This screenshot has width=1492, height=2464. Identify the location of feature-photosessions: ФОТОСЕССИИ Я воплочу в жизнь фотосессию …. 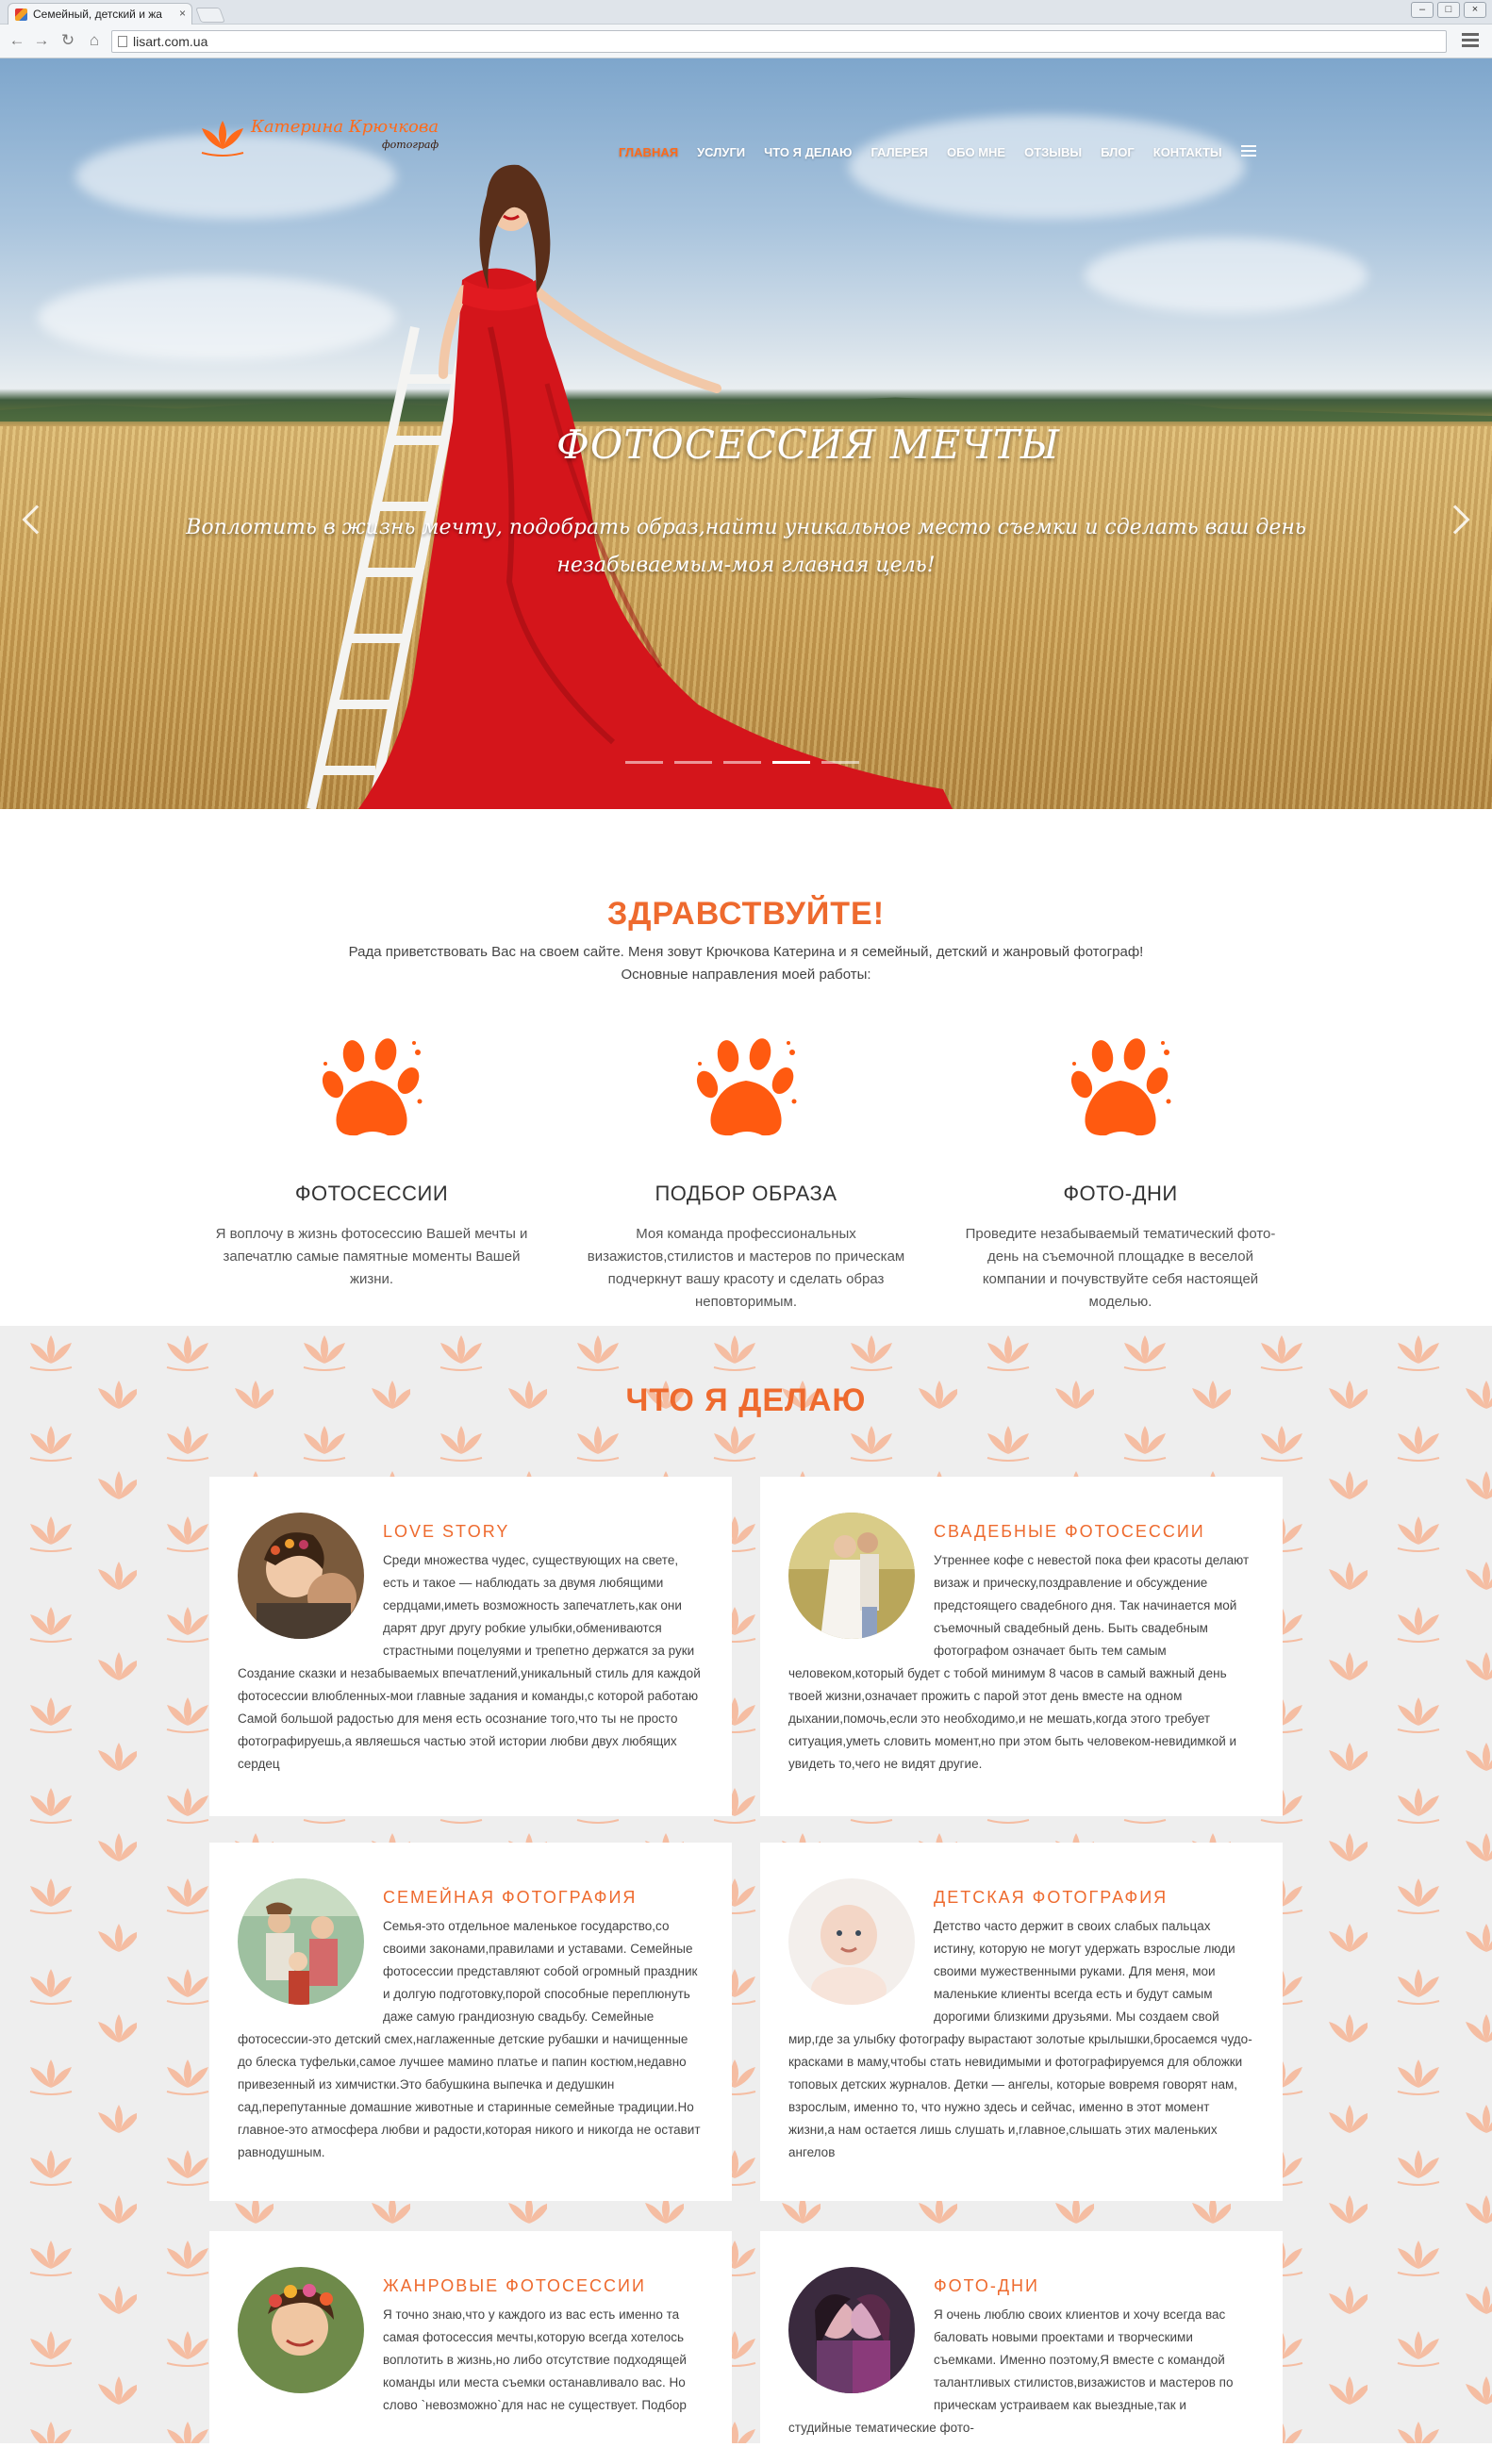
(371, 1174).